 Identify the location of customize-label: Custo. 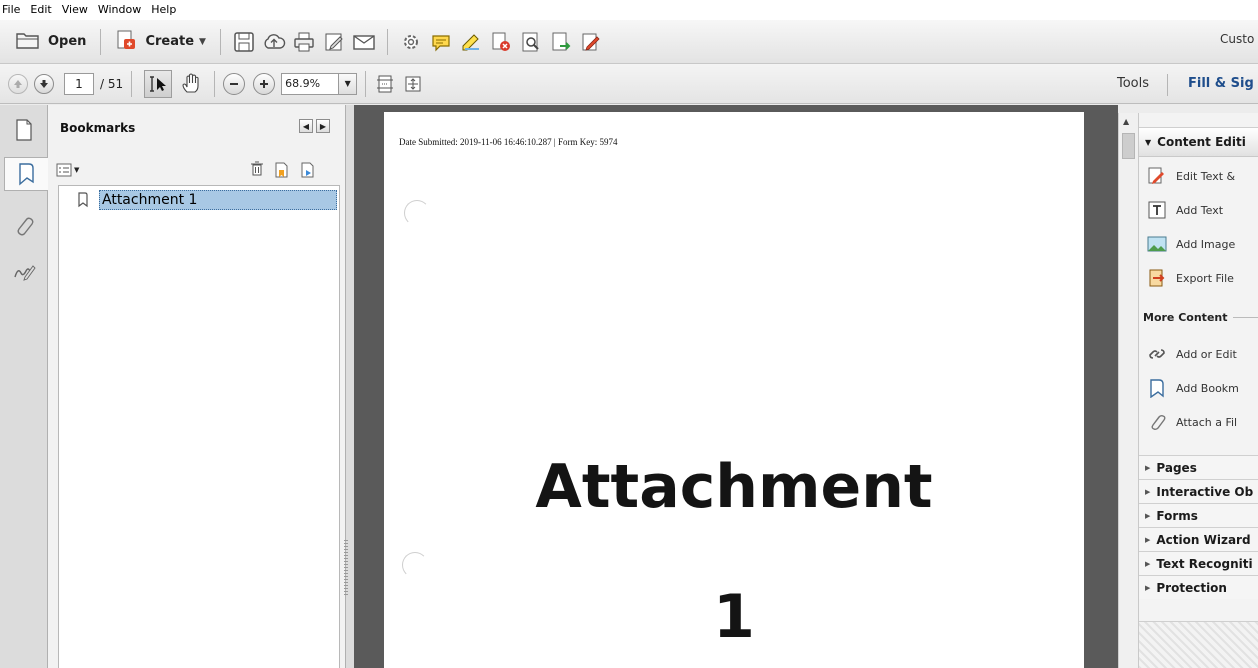
(1239, 39).